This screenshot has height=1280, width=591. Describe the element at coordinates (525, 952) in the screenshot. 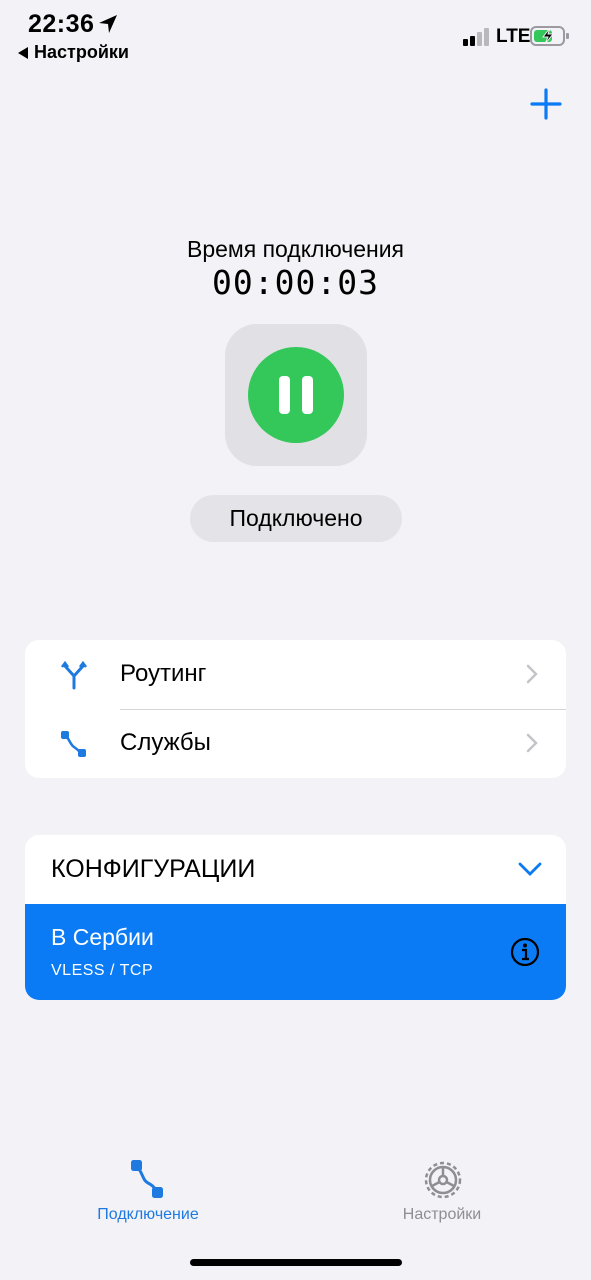

I see `info-icon` at that location.